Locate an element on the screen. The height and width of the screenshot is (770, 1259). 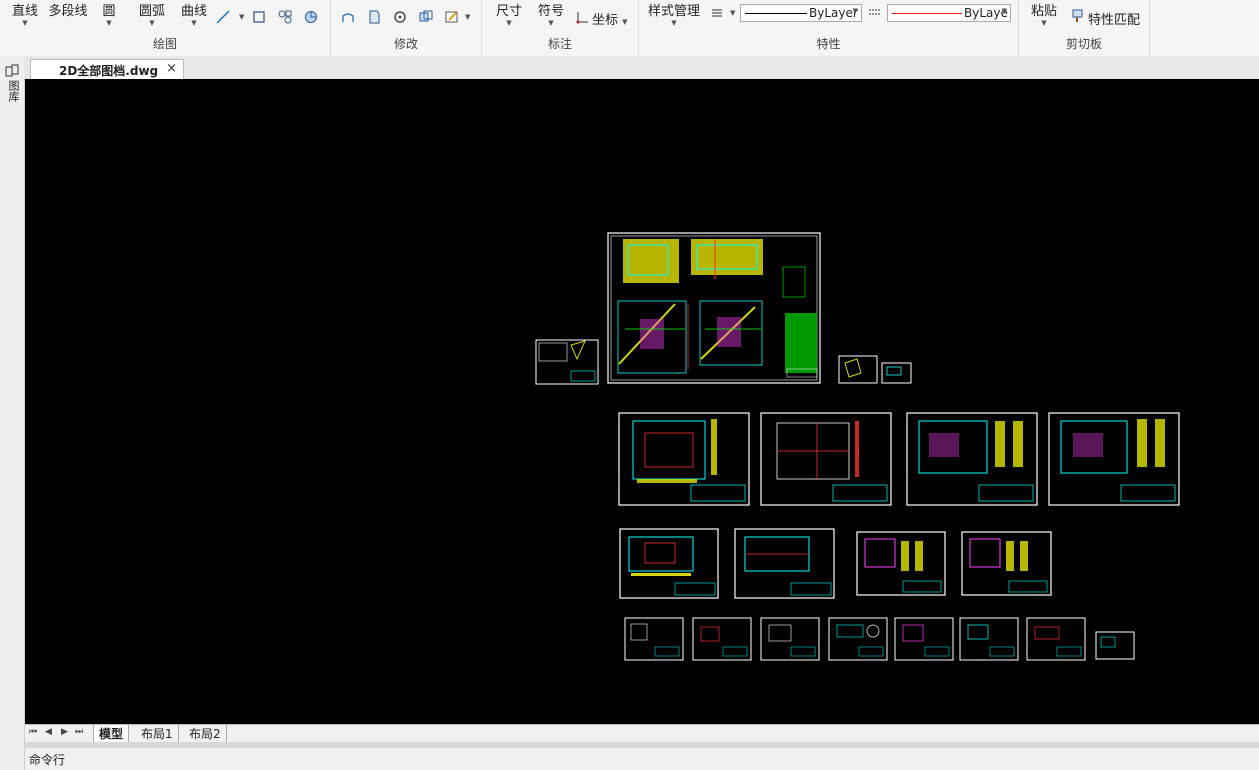
symbol-button: 符号 ▼ is located at coordinates (551, 14).